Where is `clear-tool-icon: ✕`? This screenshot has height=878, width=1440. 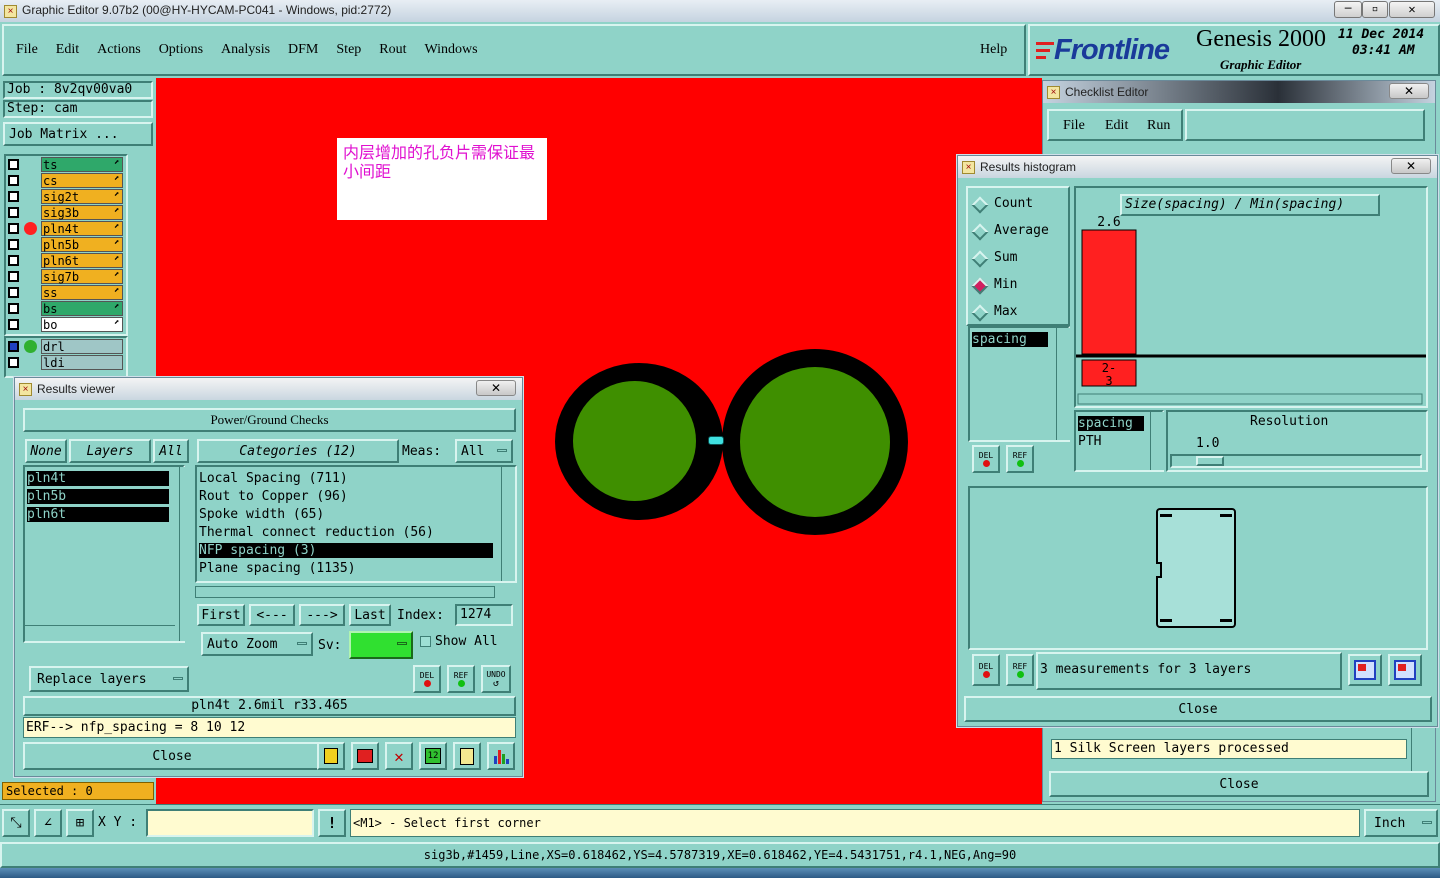 clear-tool-icon: ✕ is located at coordinates (399, 756).